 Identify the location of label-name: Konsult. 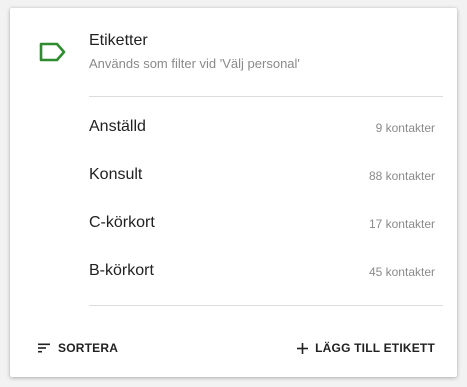
(116, 174).